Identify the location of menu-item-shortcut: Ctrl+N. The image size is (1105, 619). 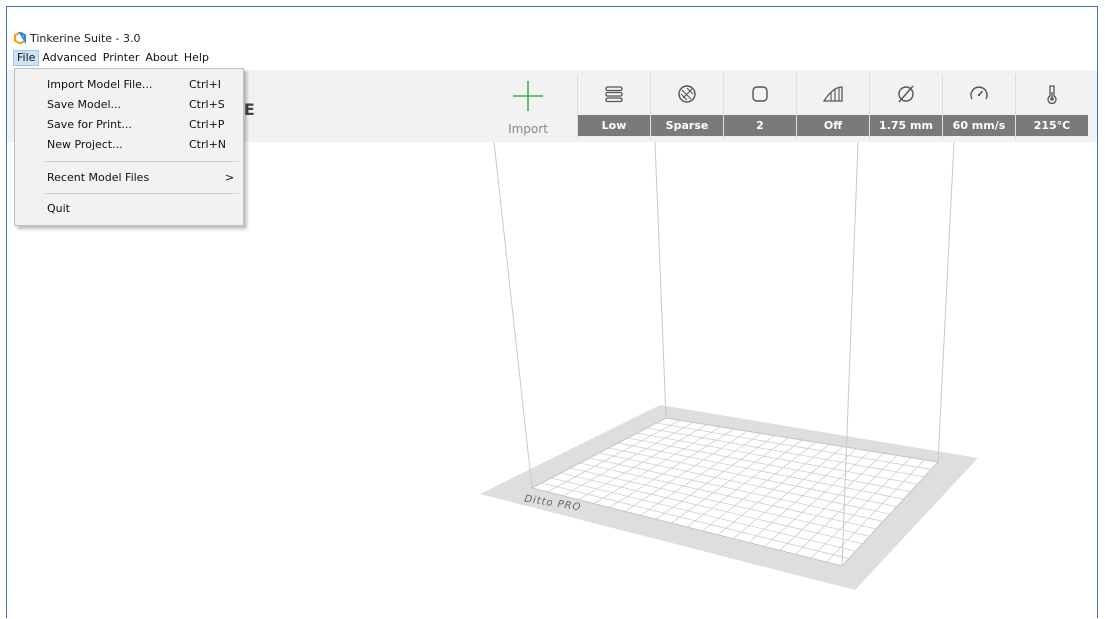
(208, 144).